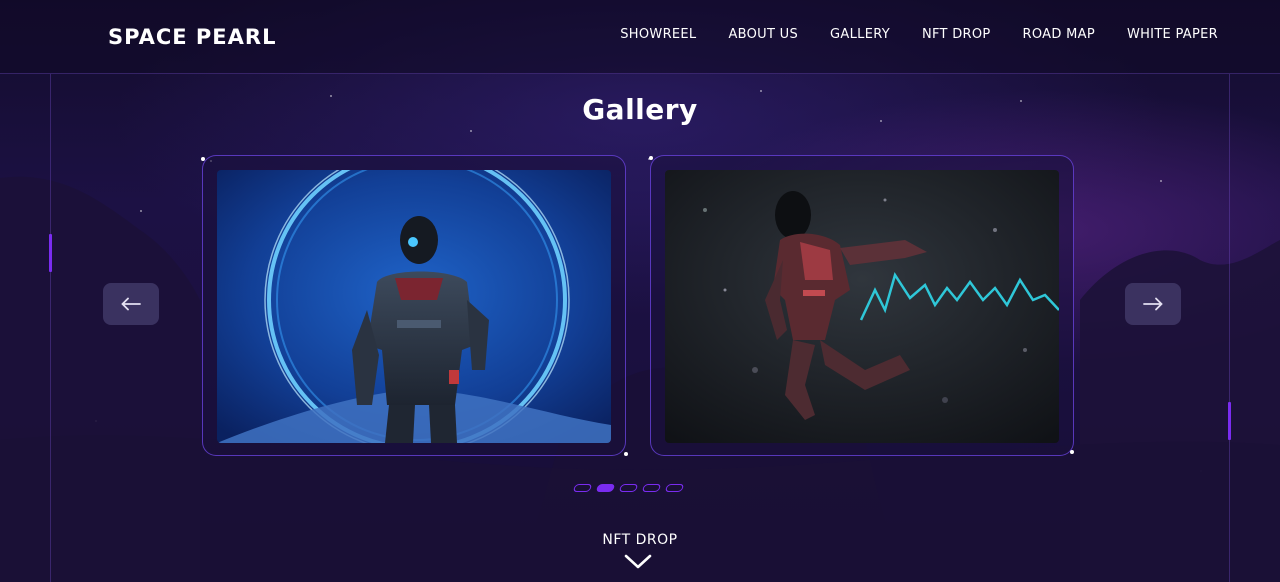 This screenshot has width=1280, height=582. What do you see at coordinates (1172, 34) in the screenshot?
I see `nav-white-paper: WHITE PAPER` at bounding box center [1172, 34].